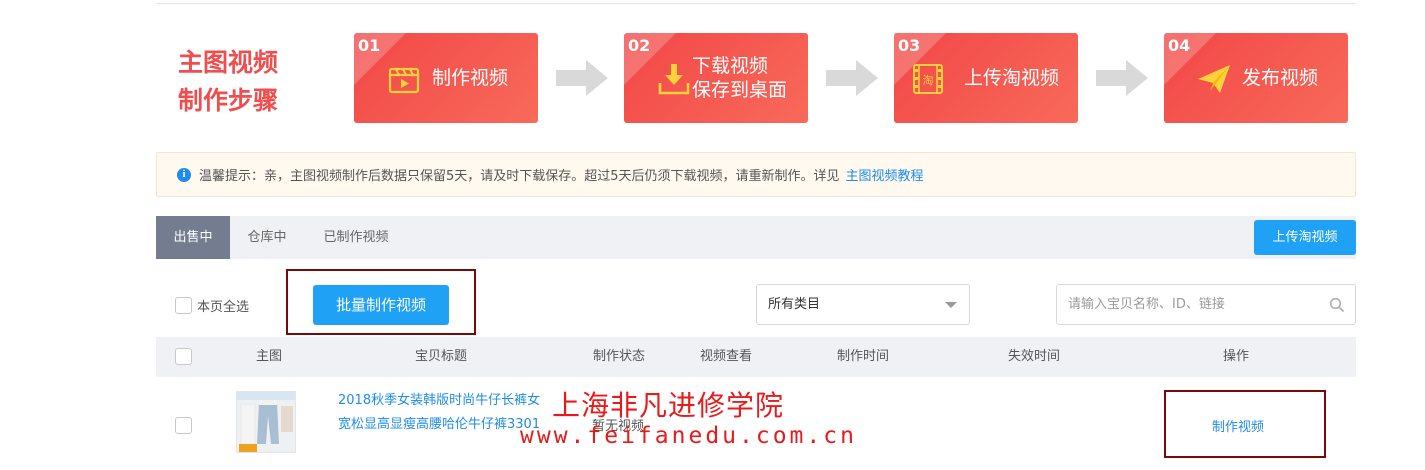  Describe the element at coordinates (228, 100) in the screenshot. I see `steps-title-line-2: 制作步骤` at that location.